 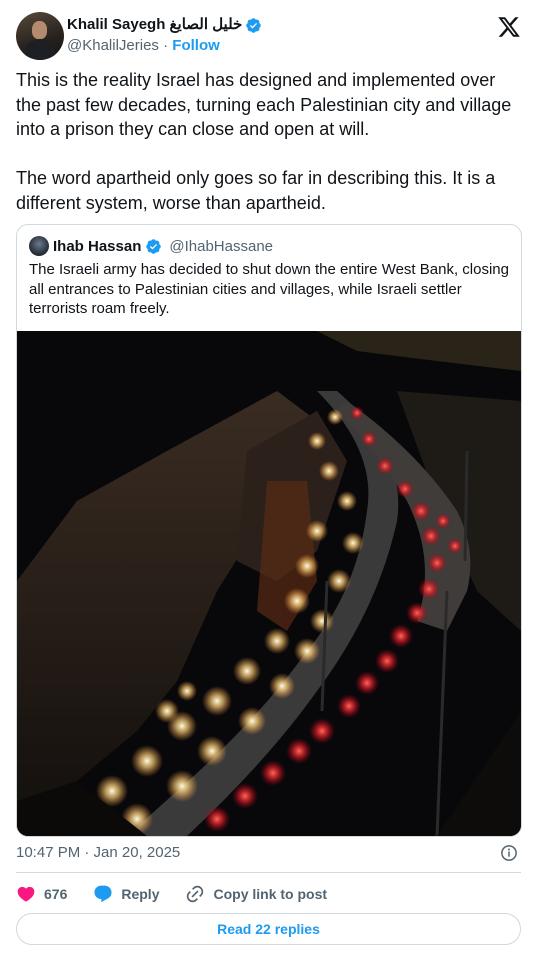 I want to click on divider, so click(x=268, y=872).